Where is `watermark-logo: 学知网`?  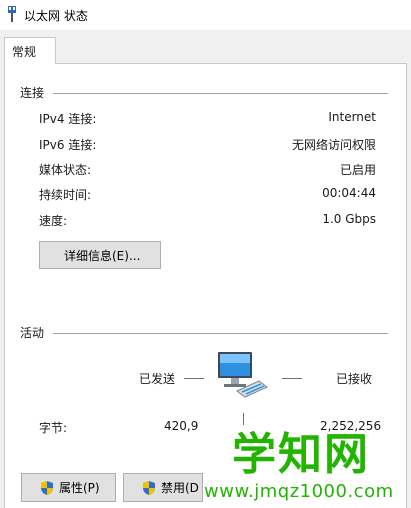 watermark-logo: 学知网 is located at coordinates (301, 454).